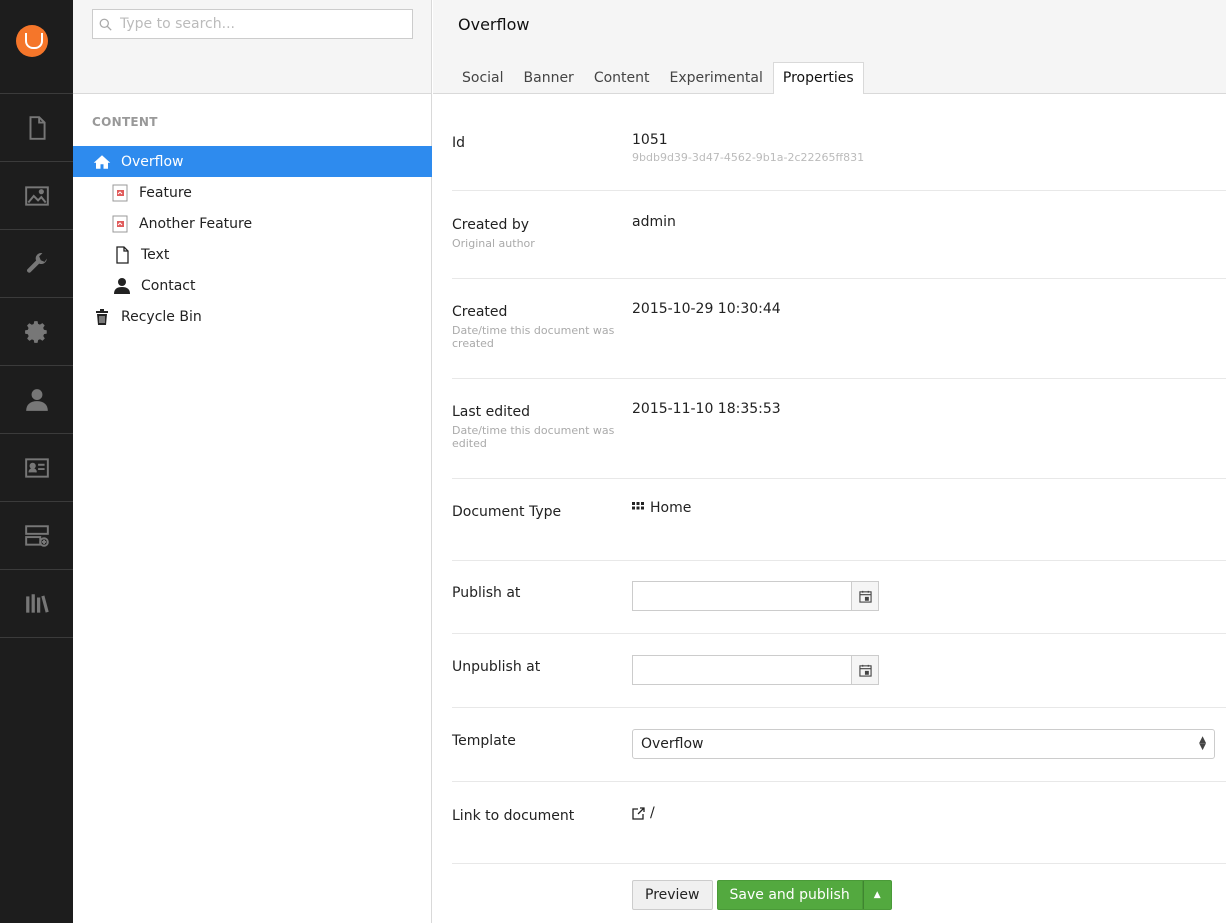 The height and width of the screenshot is (923, 1226). What do you see at coordinates (923, 744) in the screenshot?
I see `template-select: Overflow ▲ ▼` at bounding box center [923, 744].